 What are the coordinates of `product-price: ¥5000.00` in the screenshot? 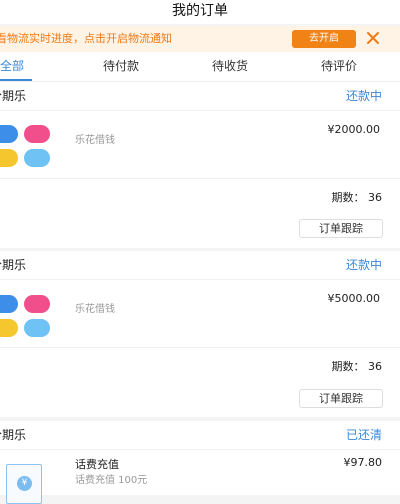 It's located at (354, 298).